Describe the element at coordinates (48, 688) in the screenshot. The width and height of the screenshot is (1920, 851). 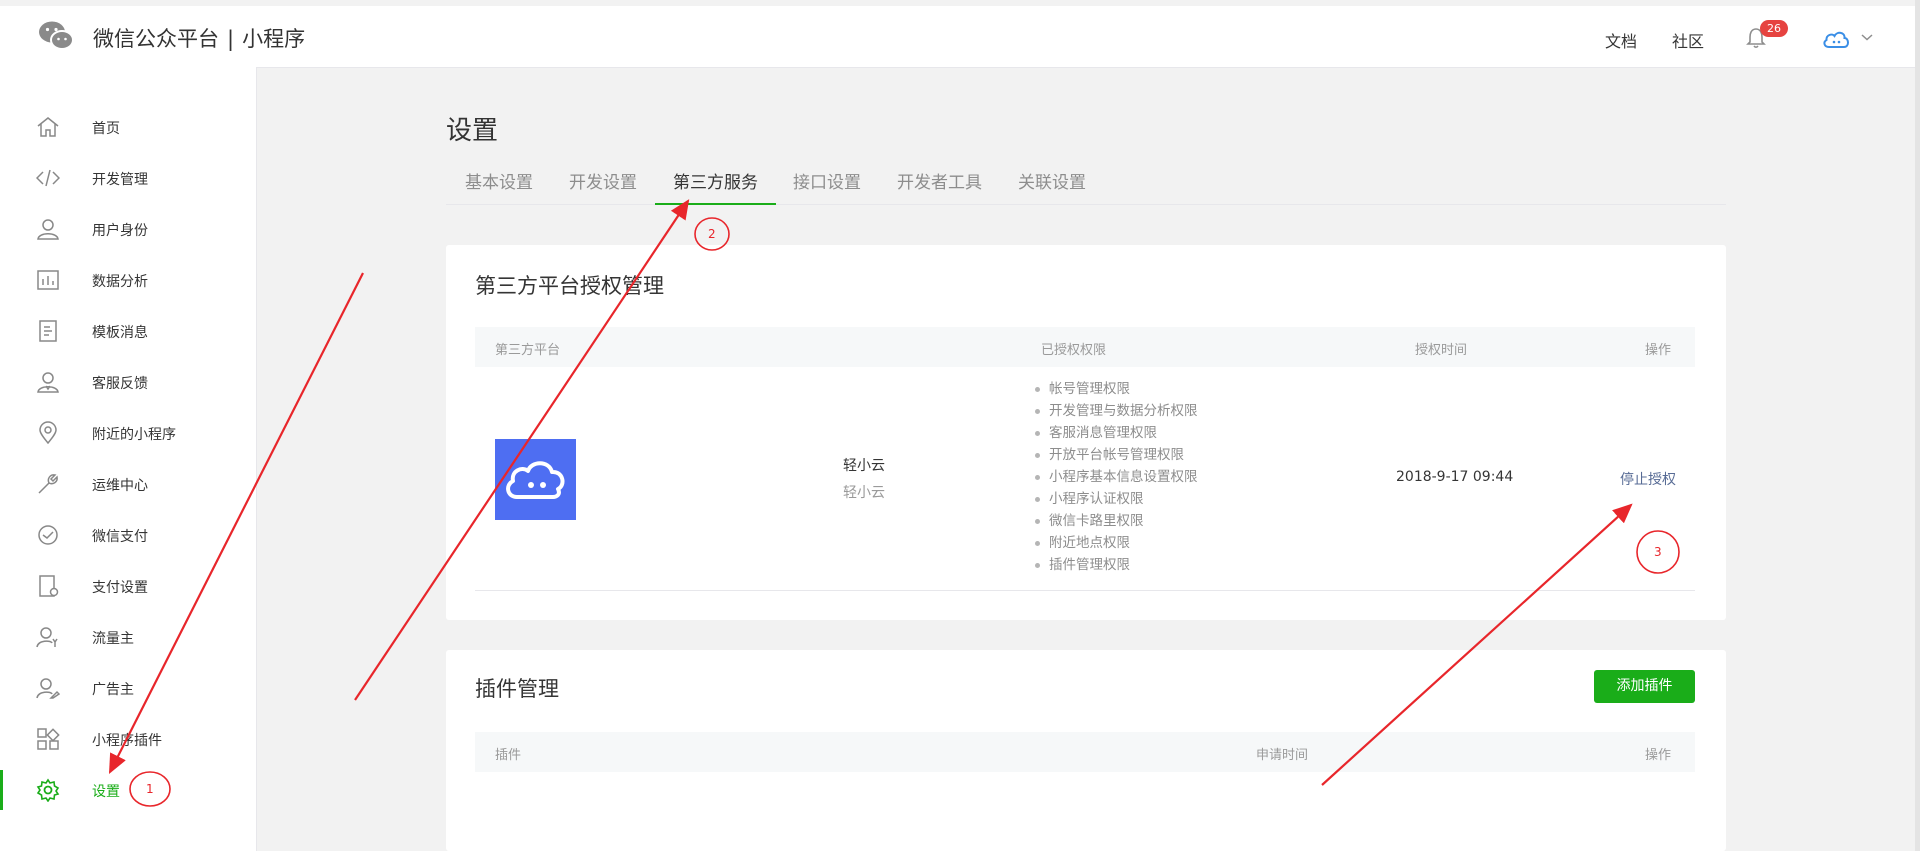
I see `advertiser-icon` at that location.